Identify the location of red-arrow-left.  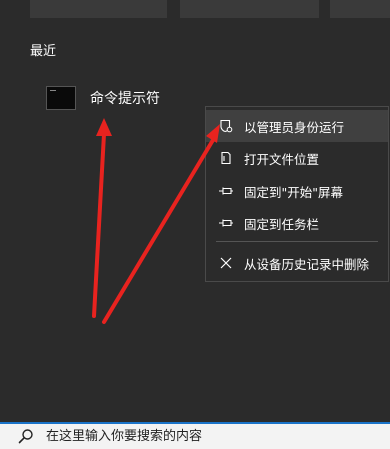
(102, 218).